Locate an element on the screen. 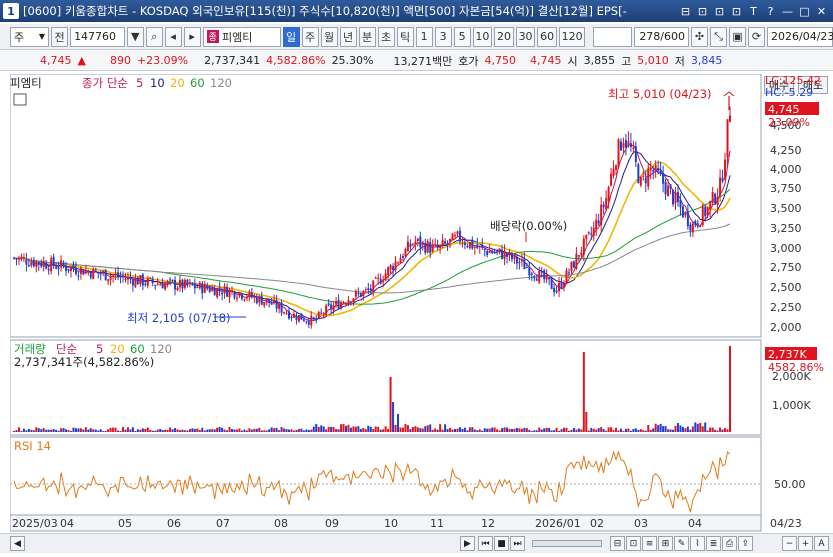 This screenshot has height=557, width=833. date-input: 2026/04/23 is located at coordinates (800, 36).